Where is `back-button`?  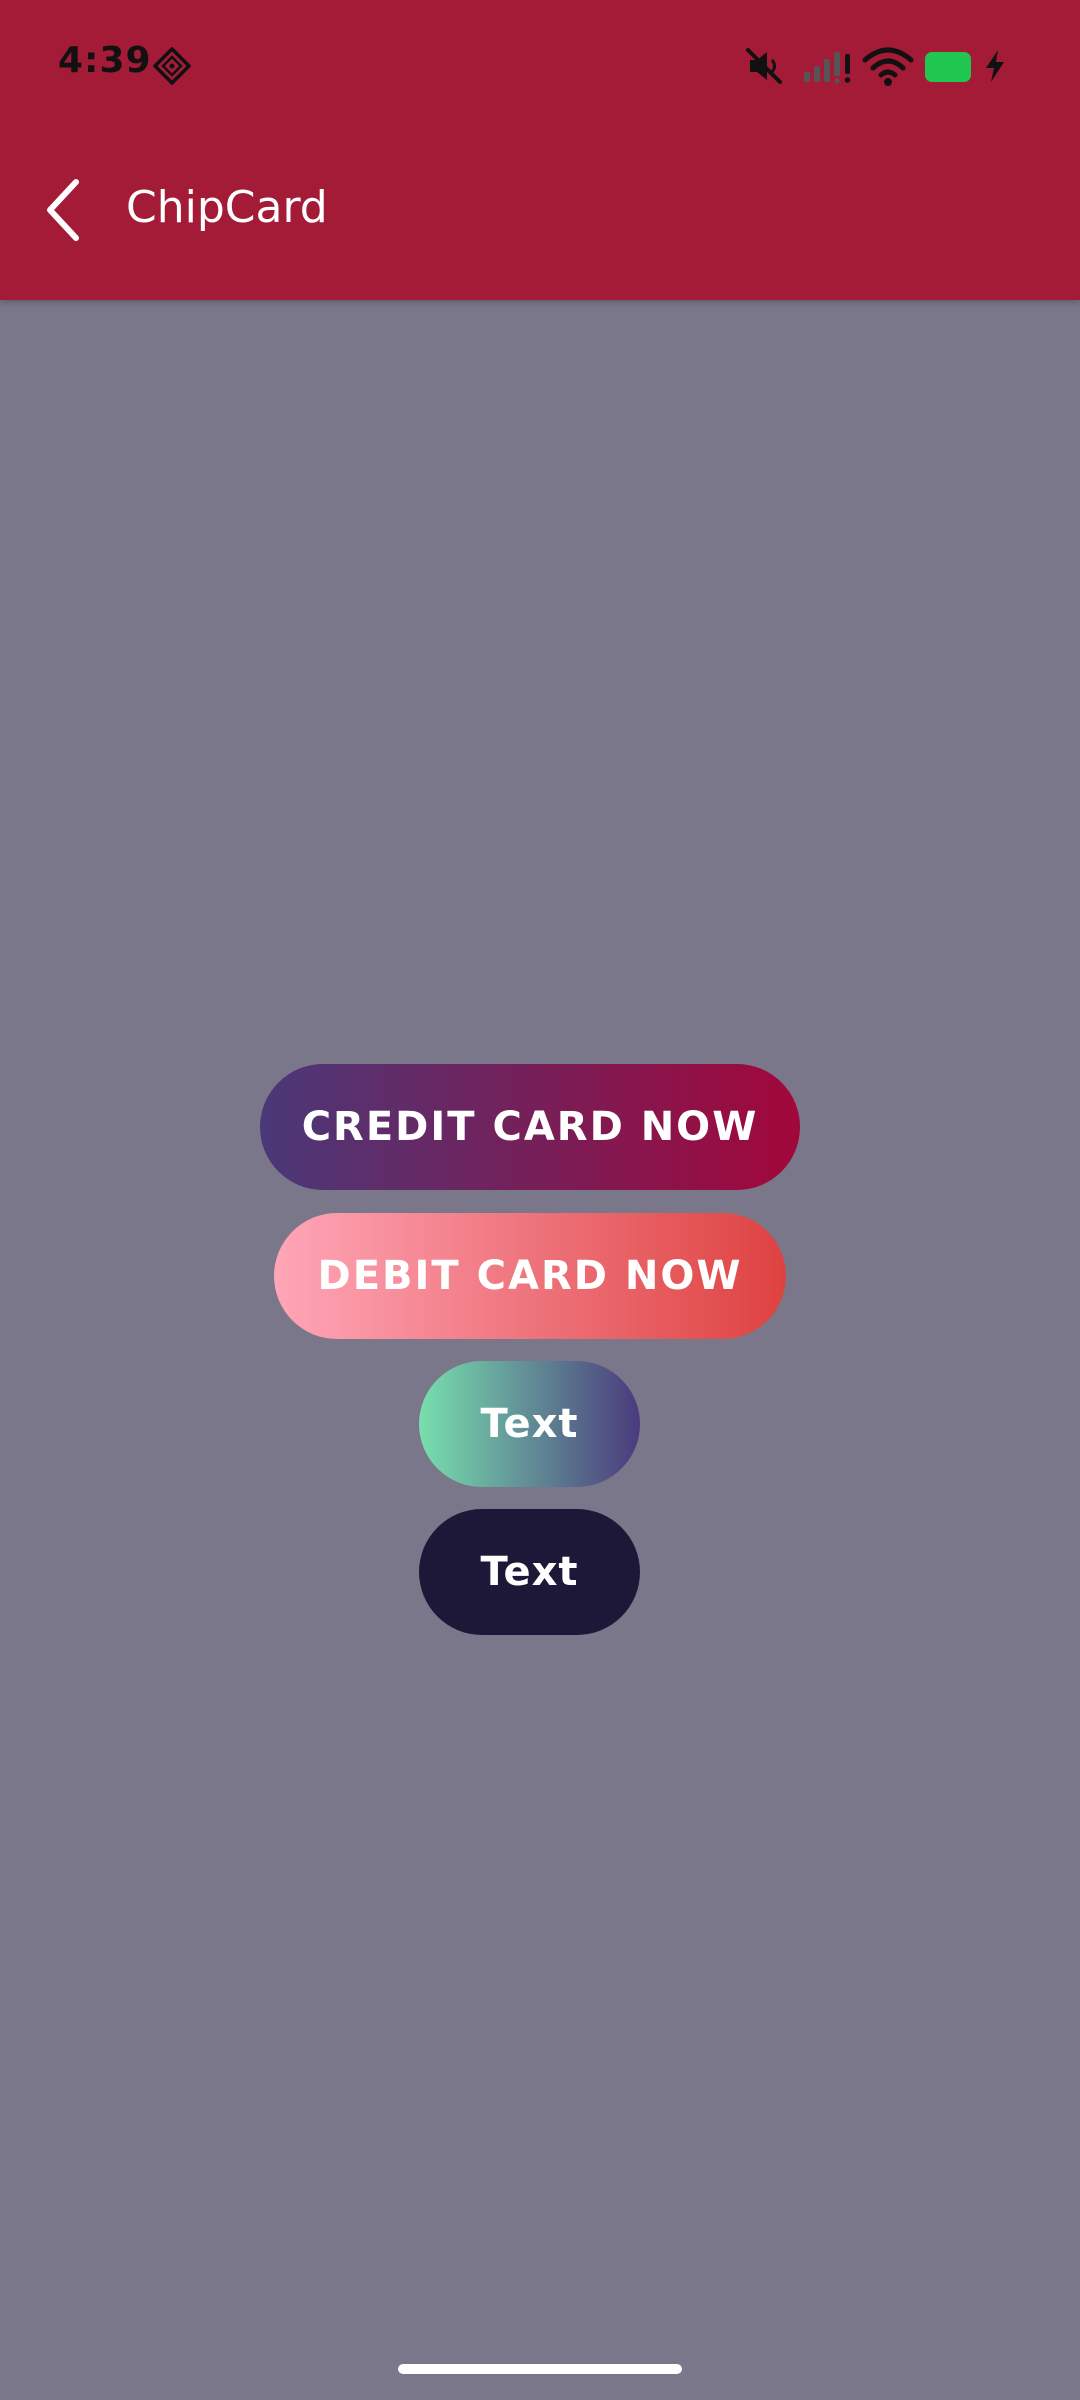 back-button is located at coordinates (66, 210).